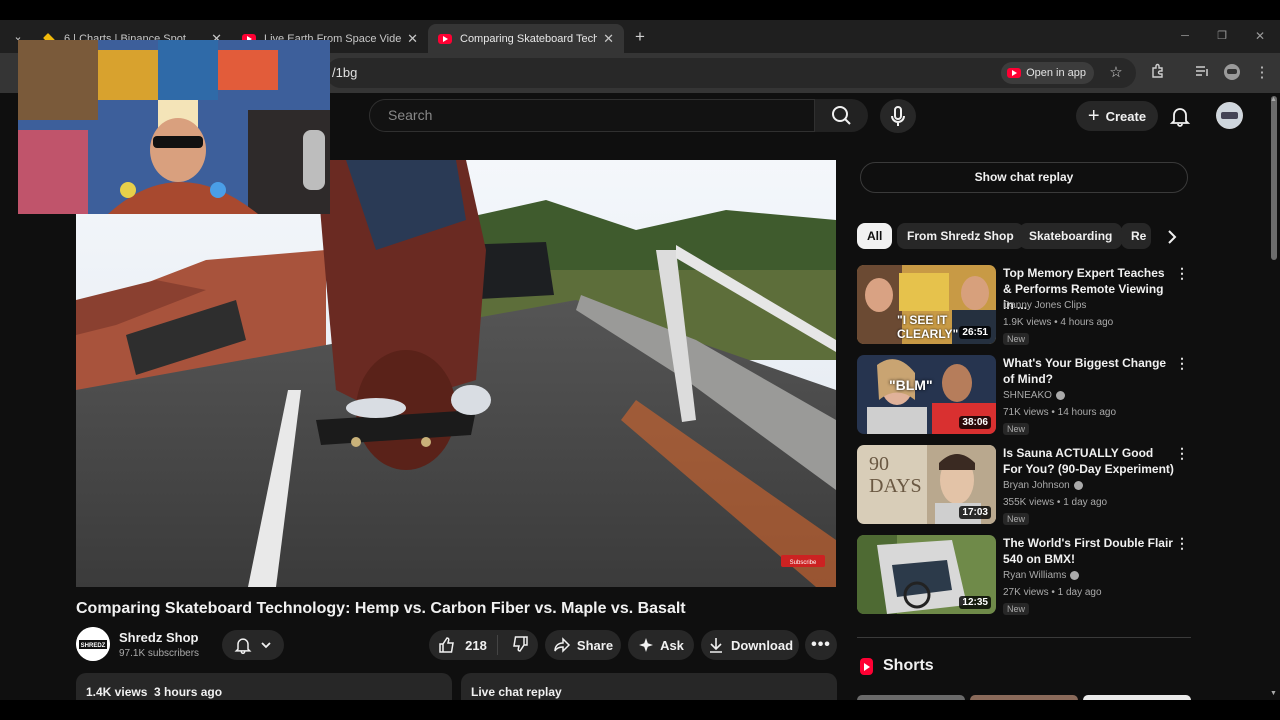  I want to click on youtube-icon, so click(1014, 73).